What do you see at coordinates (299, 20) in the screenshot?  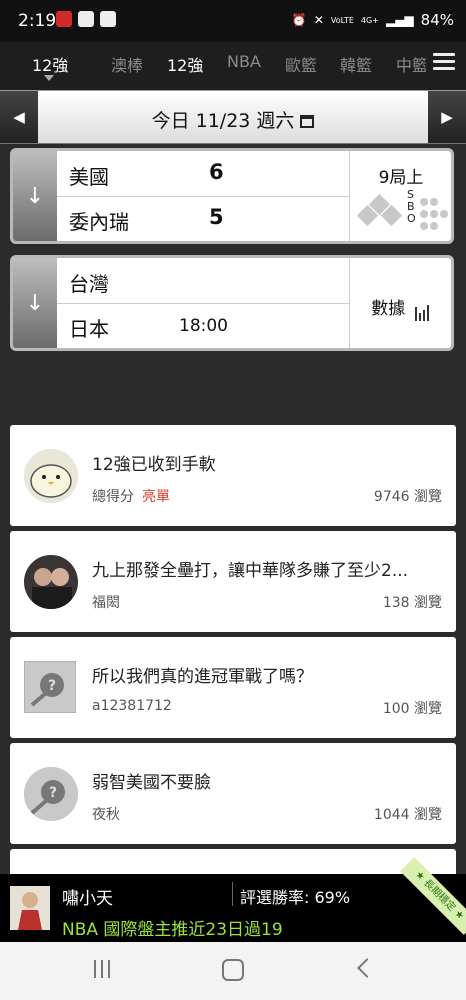 I see `alarm-icon: ⏰` at bounding box center [299, 20].